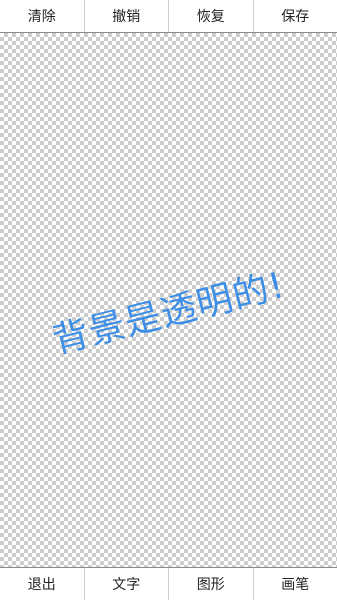 The height and width of the screenshot is (600, 337). Describe the element at coordinates (295, 16) in the screenshot. I see `save-button: 保存` at that location.